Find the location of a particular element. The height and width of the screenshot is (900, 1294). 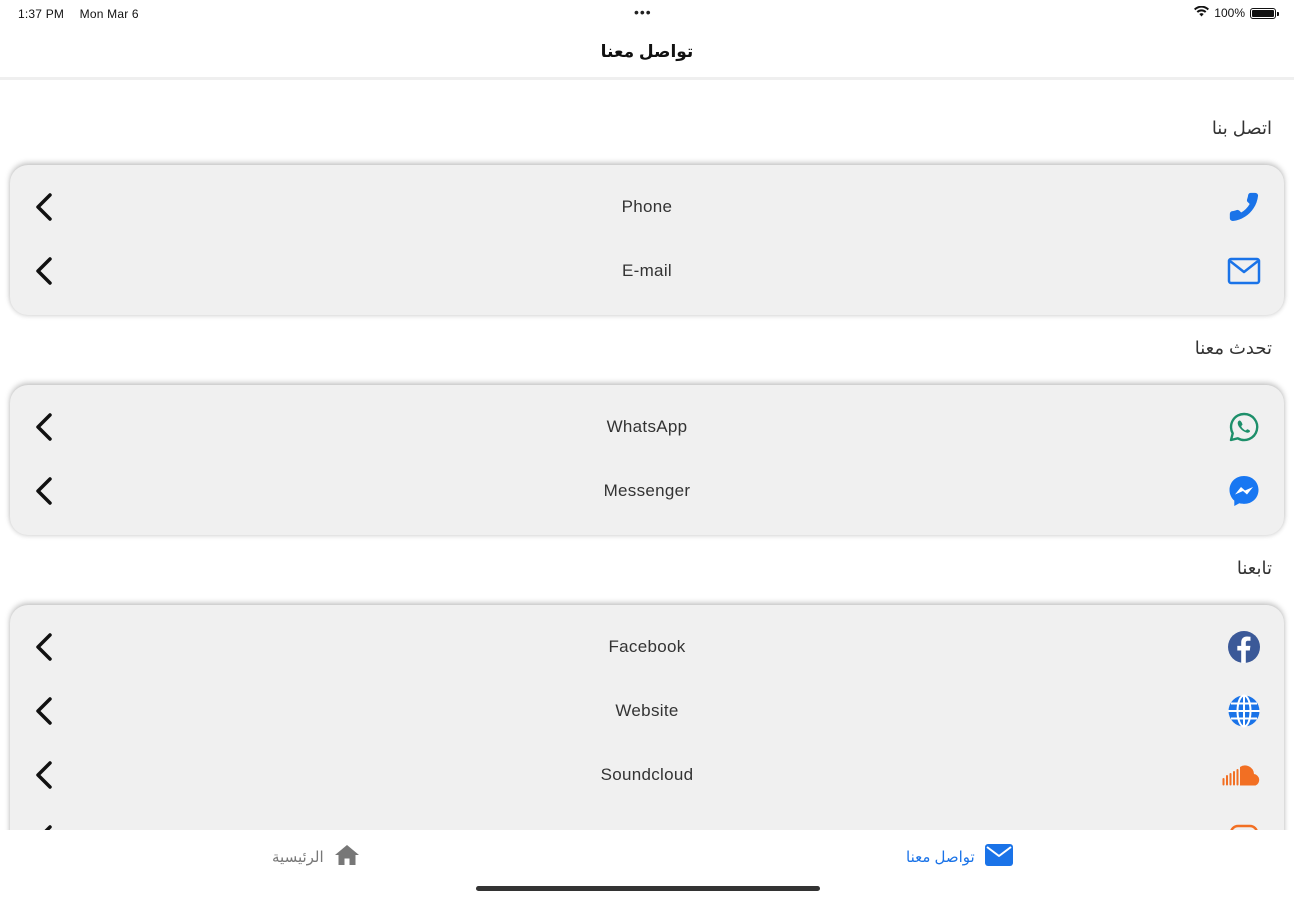

list-item-label: Facebook is located at coordinates (647, 646).